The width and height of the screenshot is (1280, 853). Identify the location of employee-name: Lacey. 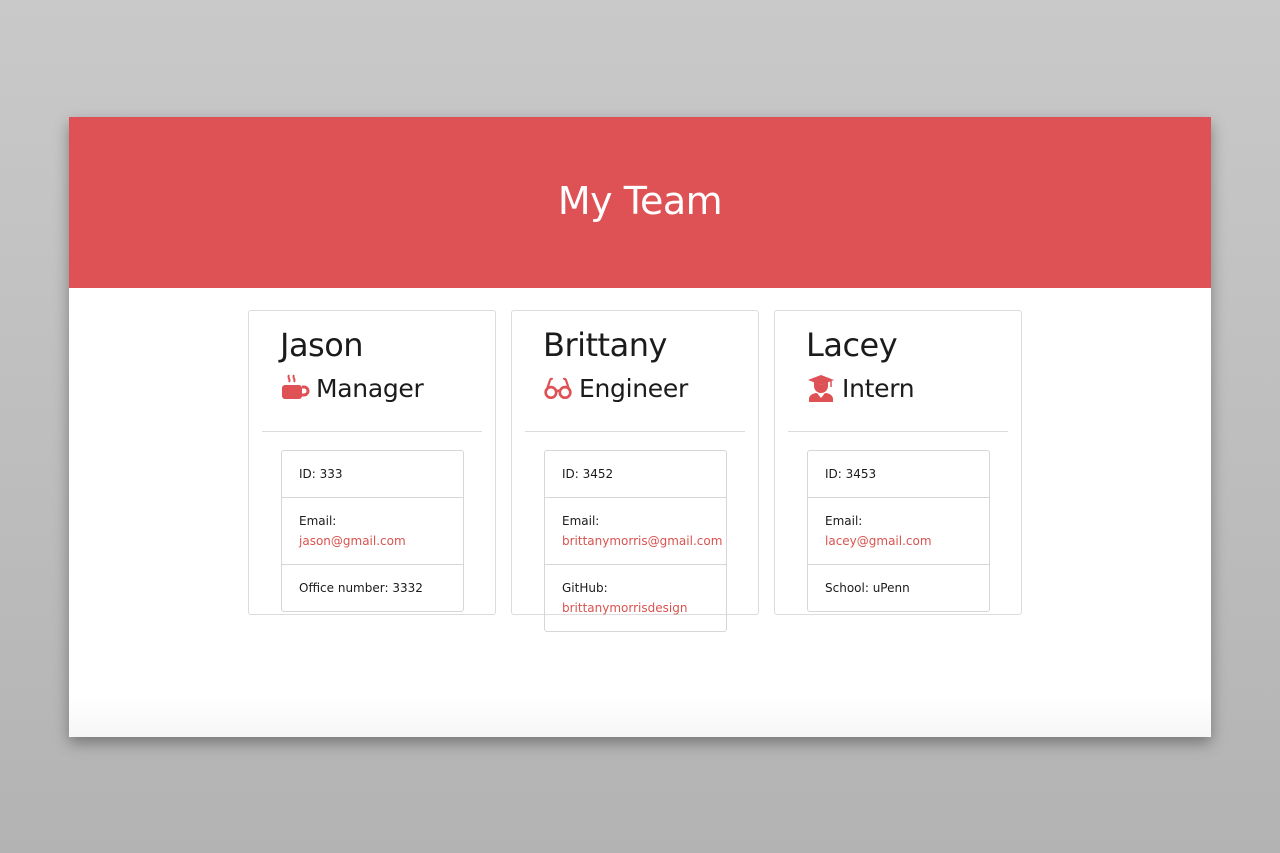
(852, 345).